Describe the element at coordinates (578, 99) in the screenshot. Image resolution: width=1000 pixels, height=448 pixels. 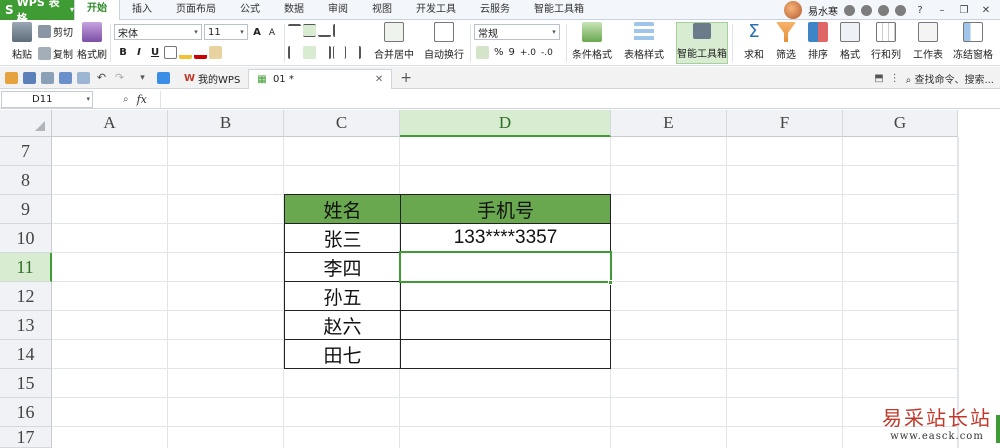
I see `formula-input` at that location.